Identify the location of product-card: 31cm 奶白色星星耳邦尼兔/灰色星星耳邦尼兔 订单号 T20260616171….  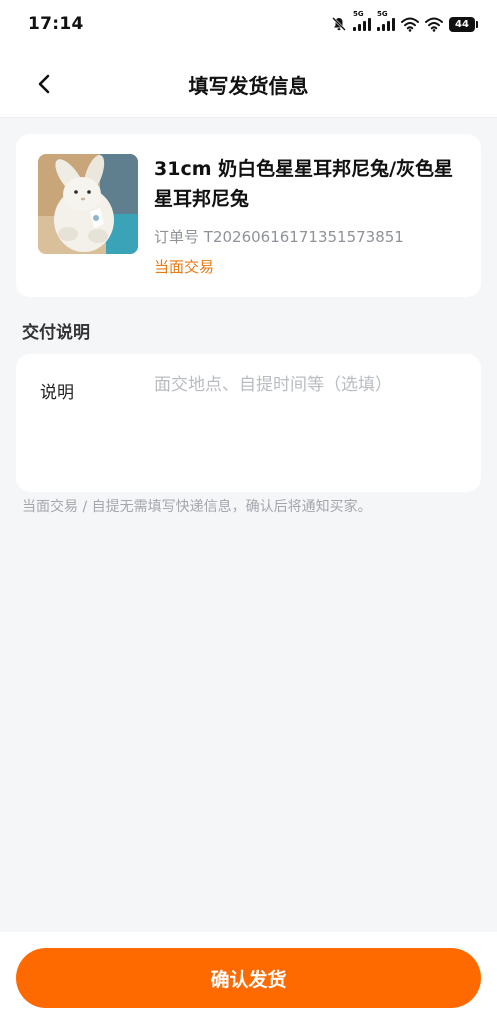
(248, 215).